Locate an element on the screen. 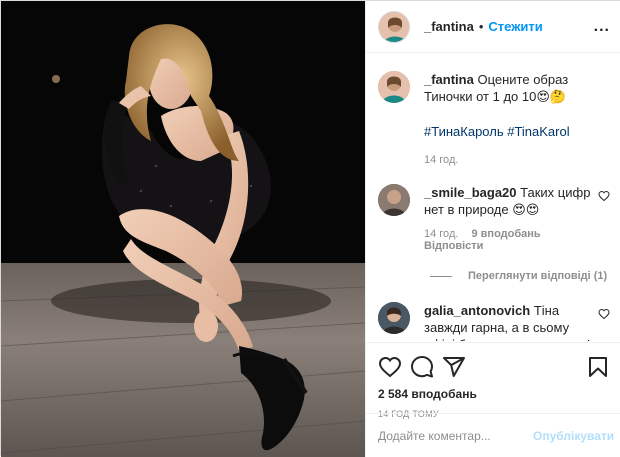  post-actions: 2 584 вподобань 14 ГОД ТОМУ is located at coordinates (493, 380).